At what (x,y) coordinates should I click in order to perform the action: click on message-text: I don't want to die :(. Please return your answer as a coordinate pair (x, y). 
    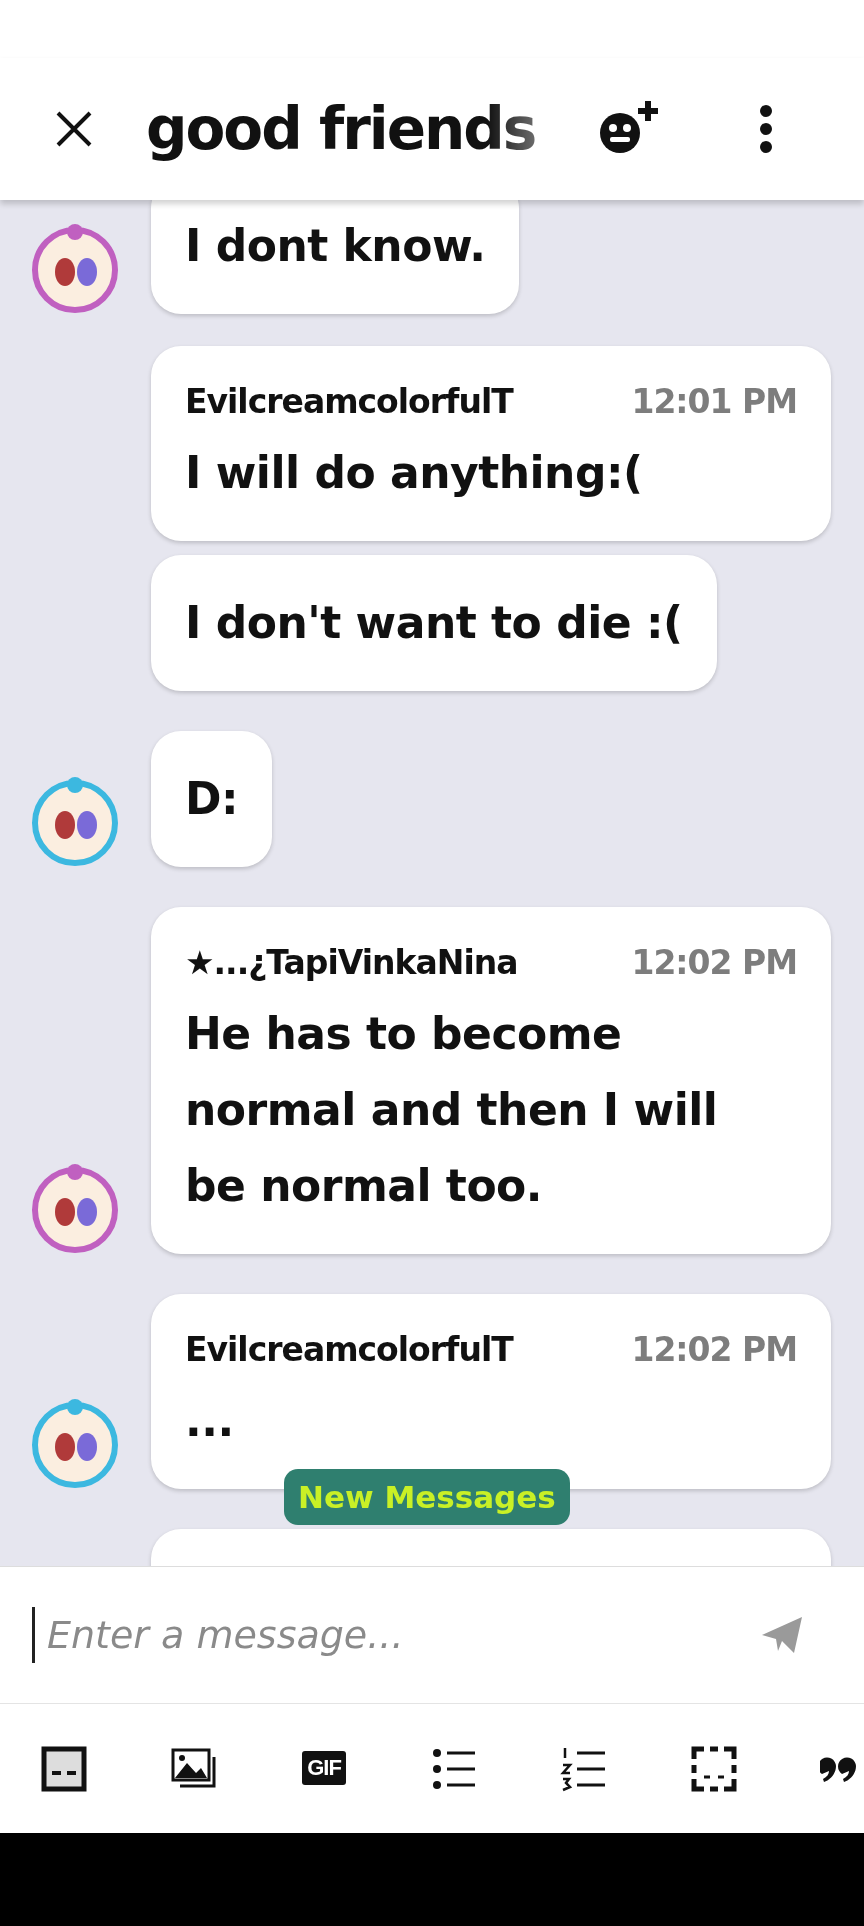
    Looking at the image, I should click on (434, 623).